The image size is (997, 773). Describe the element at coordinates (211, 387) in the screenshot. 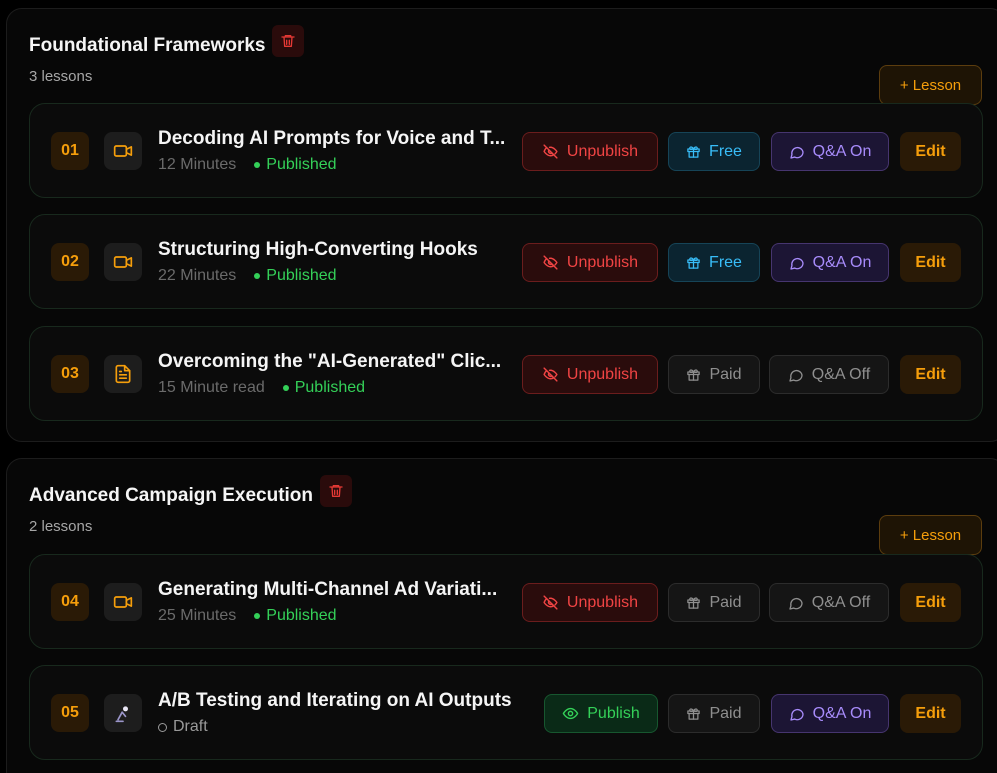

I see `lesson-duration: 15 Minute read` at that location.